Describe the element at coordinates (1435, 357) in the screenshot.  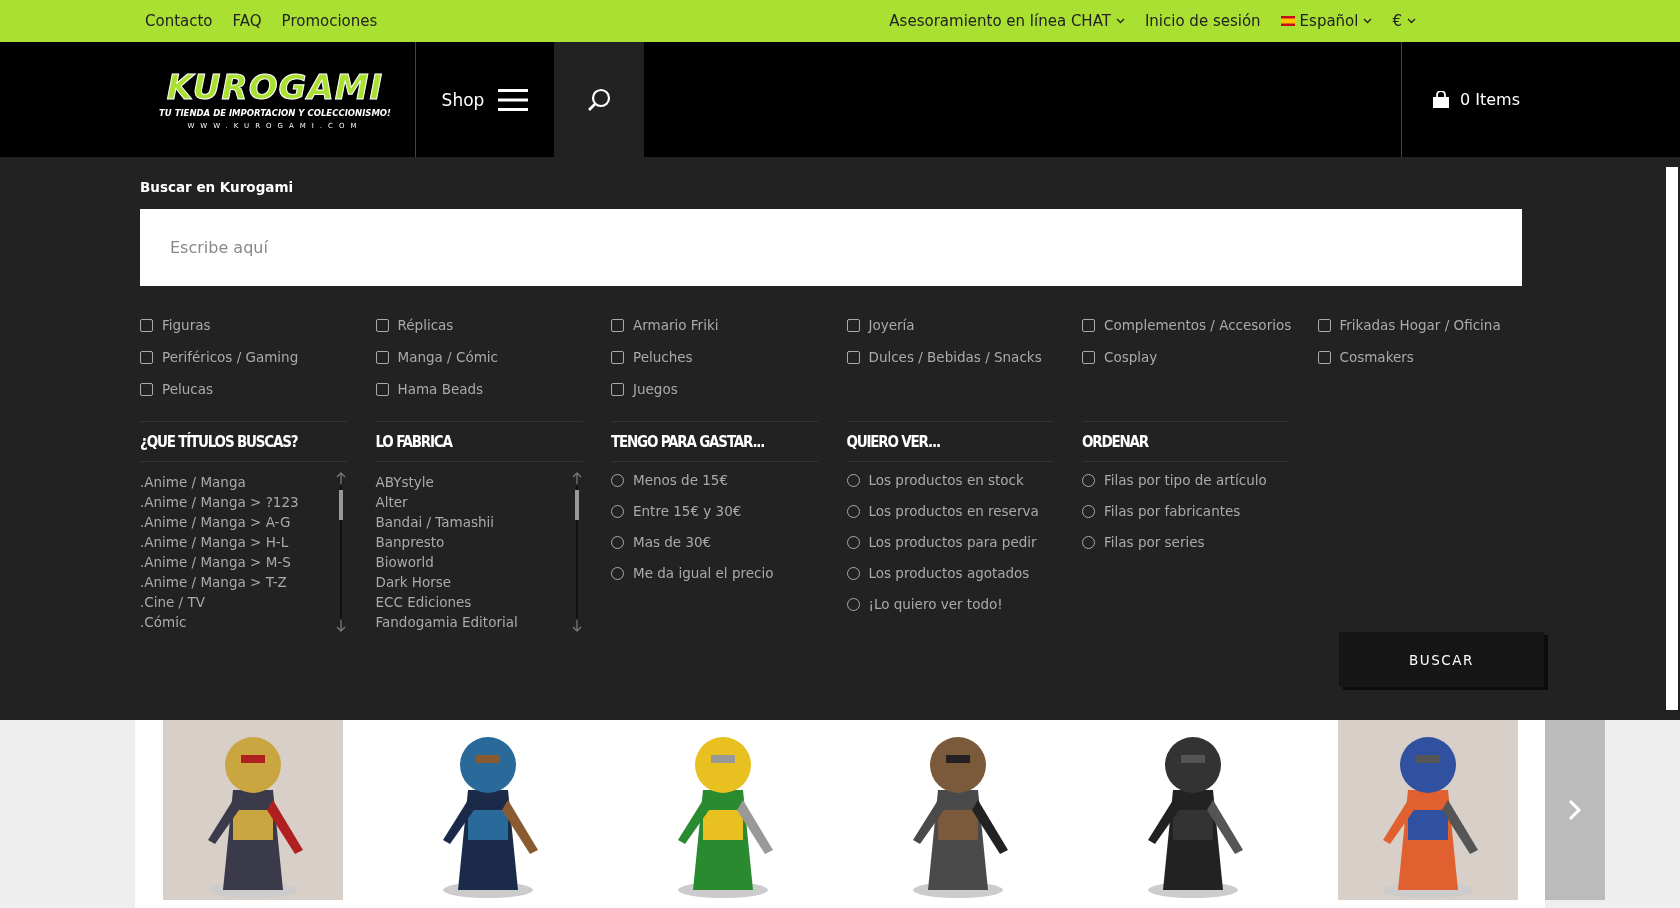
I see `category-checkbox: Cosmakers` at that location.